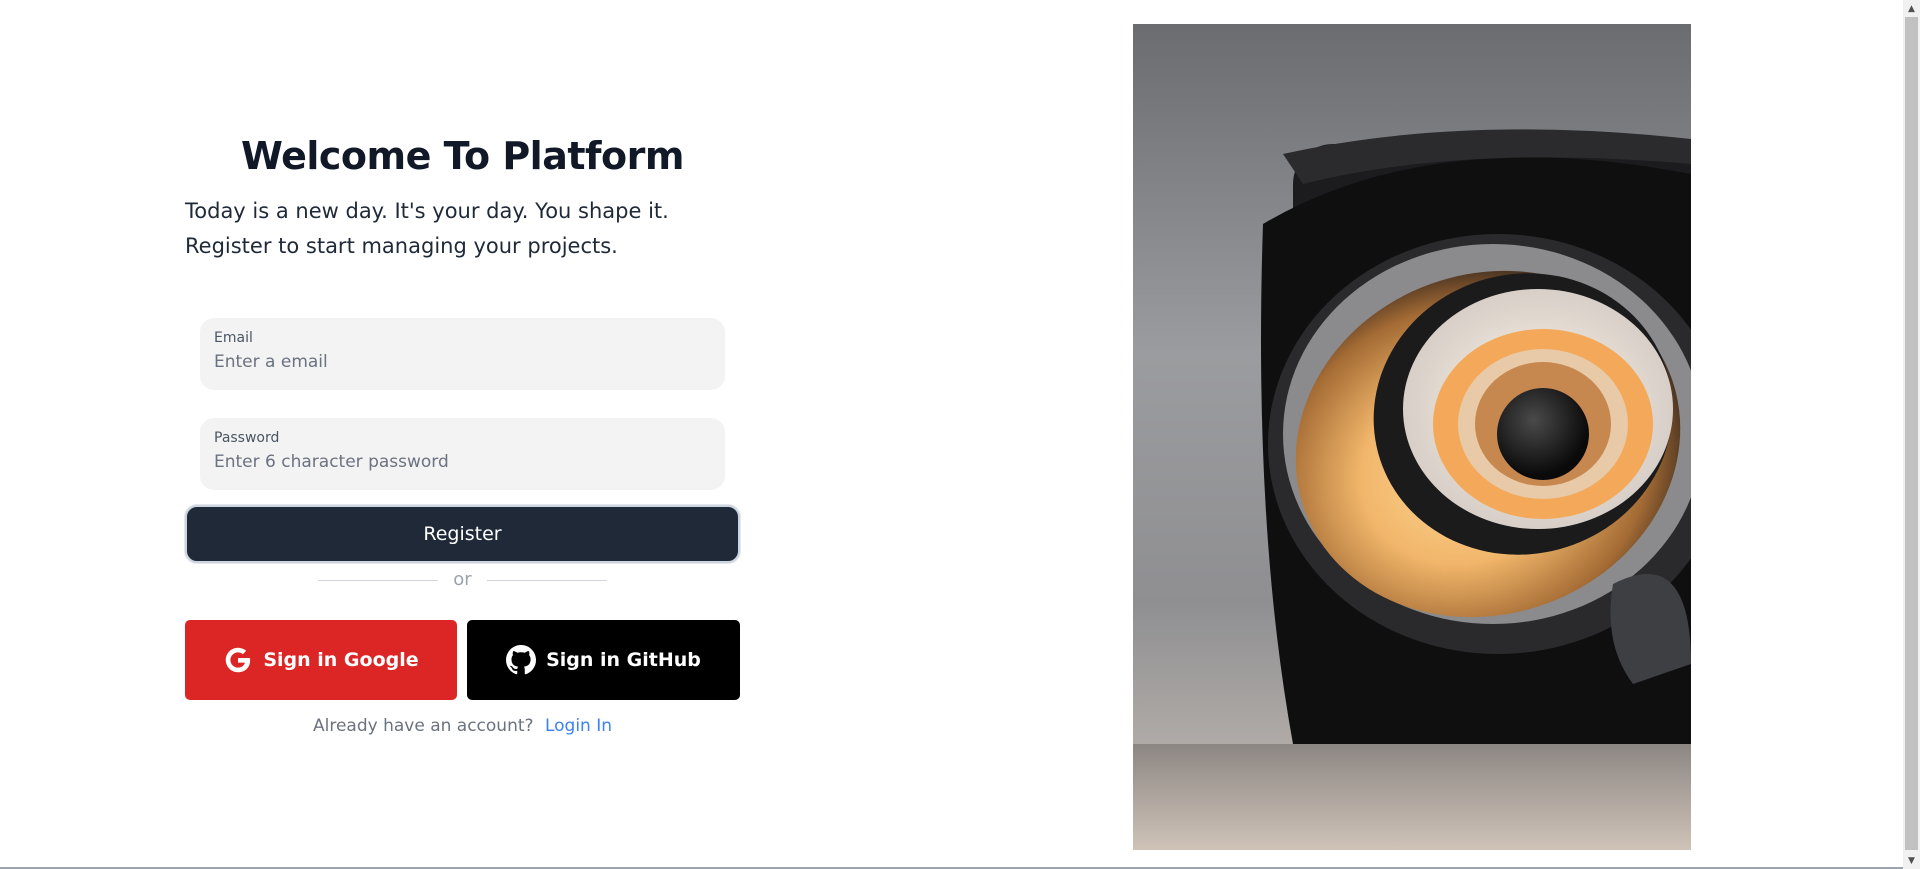 The width and height of the screenshot is (1920, 869). I want to click on divider-text: or, so click(462, 579).